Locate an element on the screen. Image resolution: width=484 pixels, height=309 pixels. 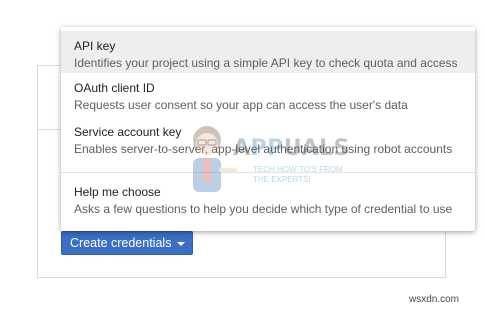
site-watermark: wsxdn.com is located at coordinates (434, 299).